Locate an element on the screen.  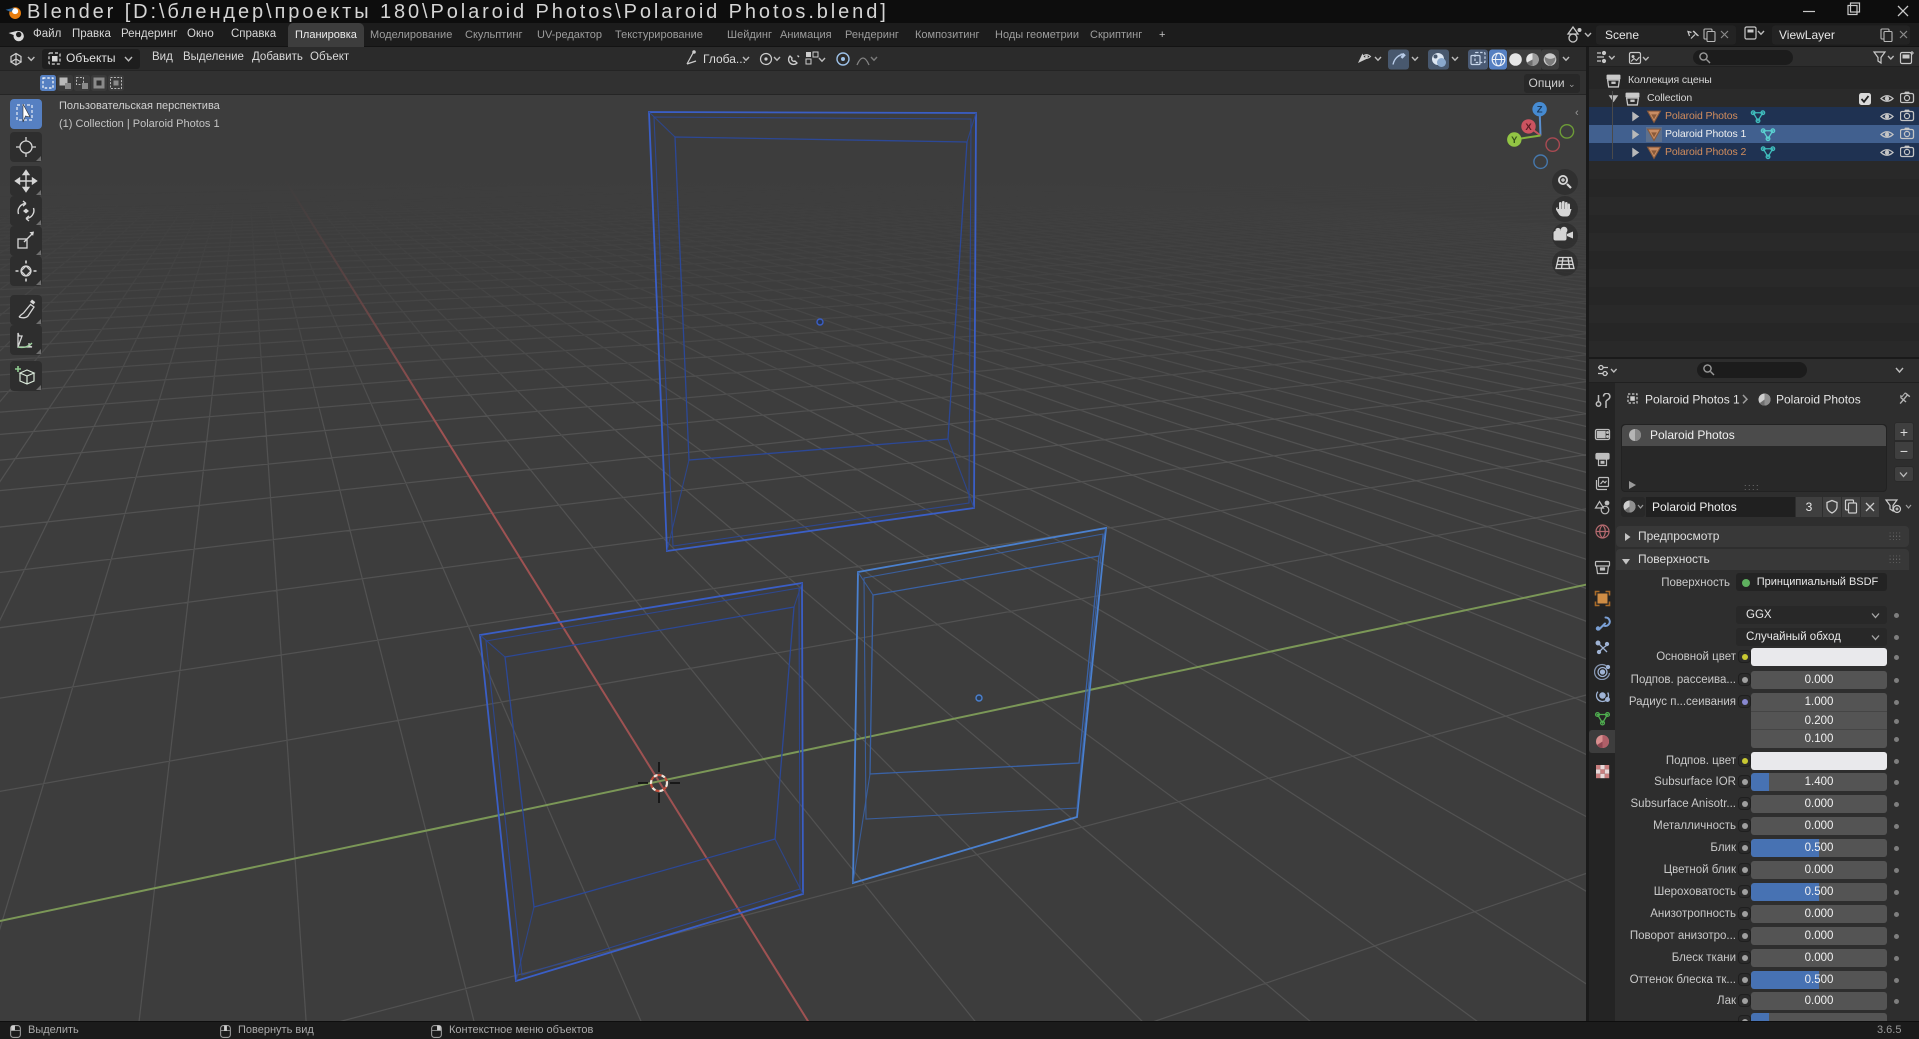
svg-text: Z is located at coordinates (1540, 110).